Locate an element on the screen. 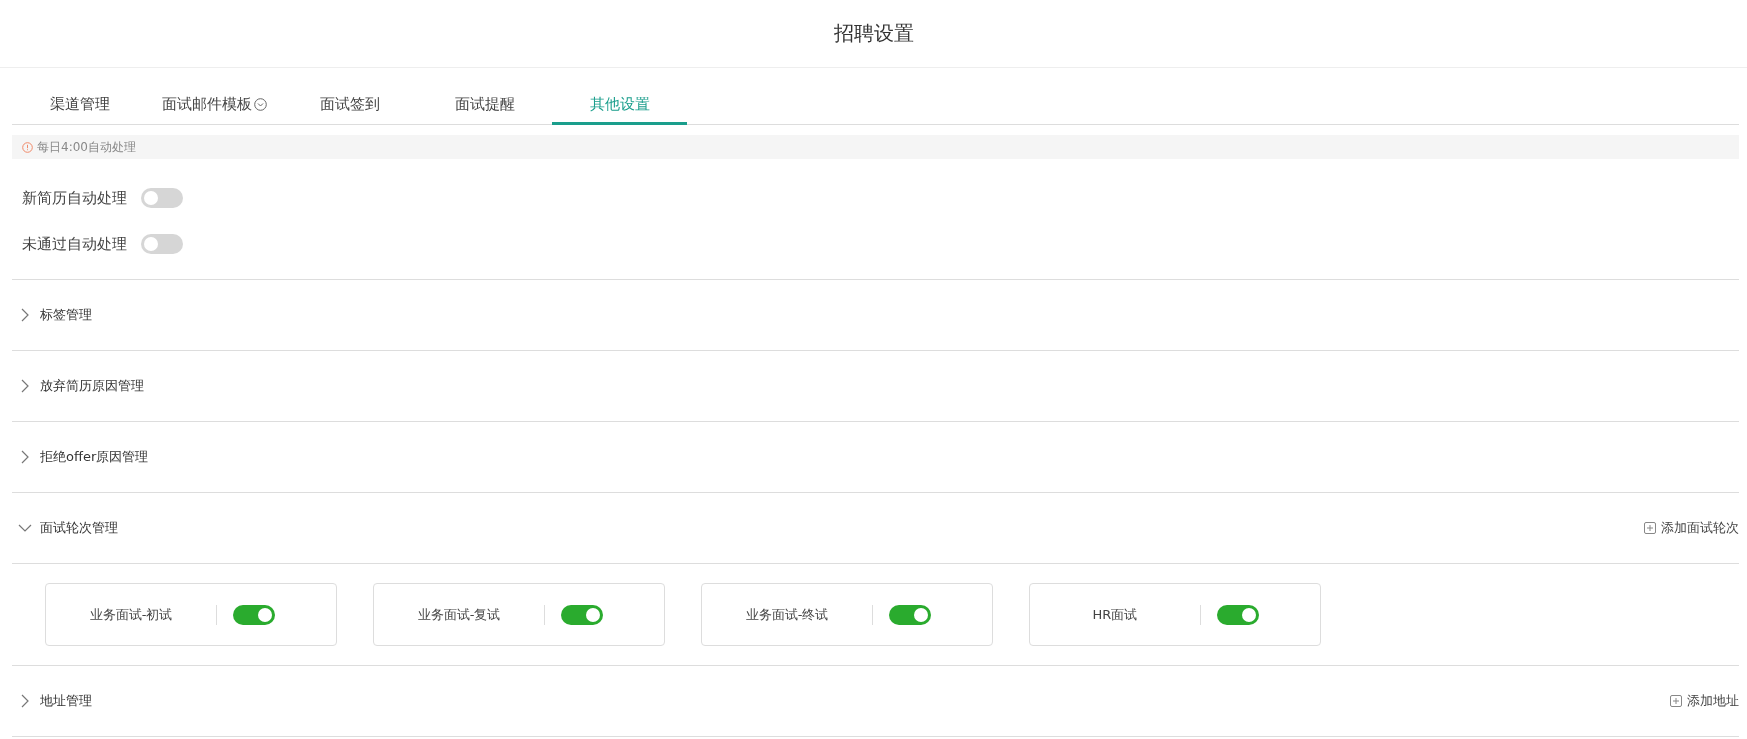 The width and height of the screenshot is (1747, 739). tab: 面试提醒 is located at coordinates (484, 105).